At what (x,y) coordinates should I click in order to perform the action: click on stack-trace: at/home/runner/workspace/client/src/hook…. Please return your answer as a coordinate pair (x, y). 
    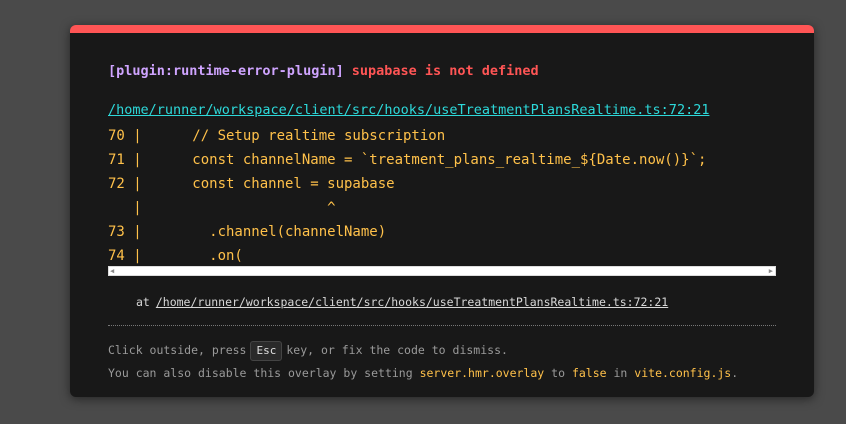
    Looking at the image, I should click on (402, 302).